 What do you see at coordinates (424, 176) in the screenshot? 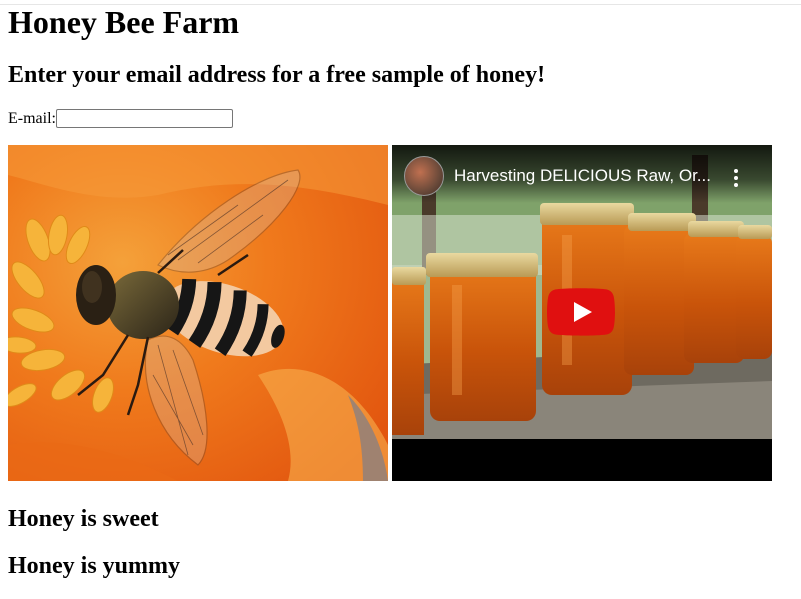
I see `channel-avatar` at bounding box center [424, 176].